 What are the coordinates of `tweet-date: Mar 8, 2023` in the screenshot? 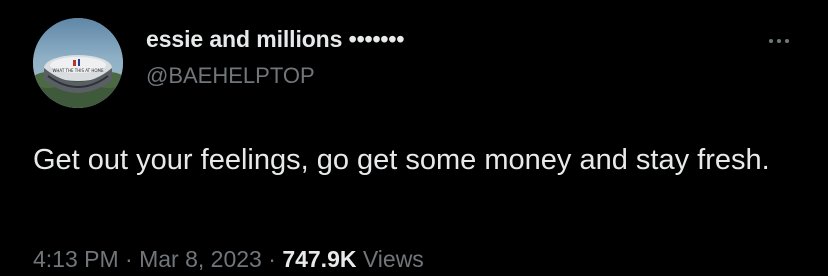 It's located at (200, 259).